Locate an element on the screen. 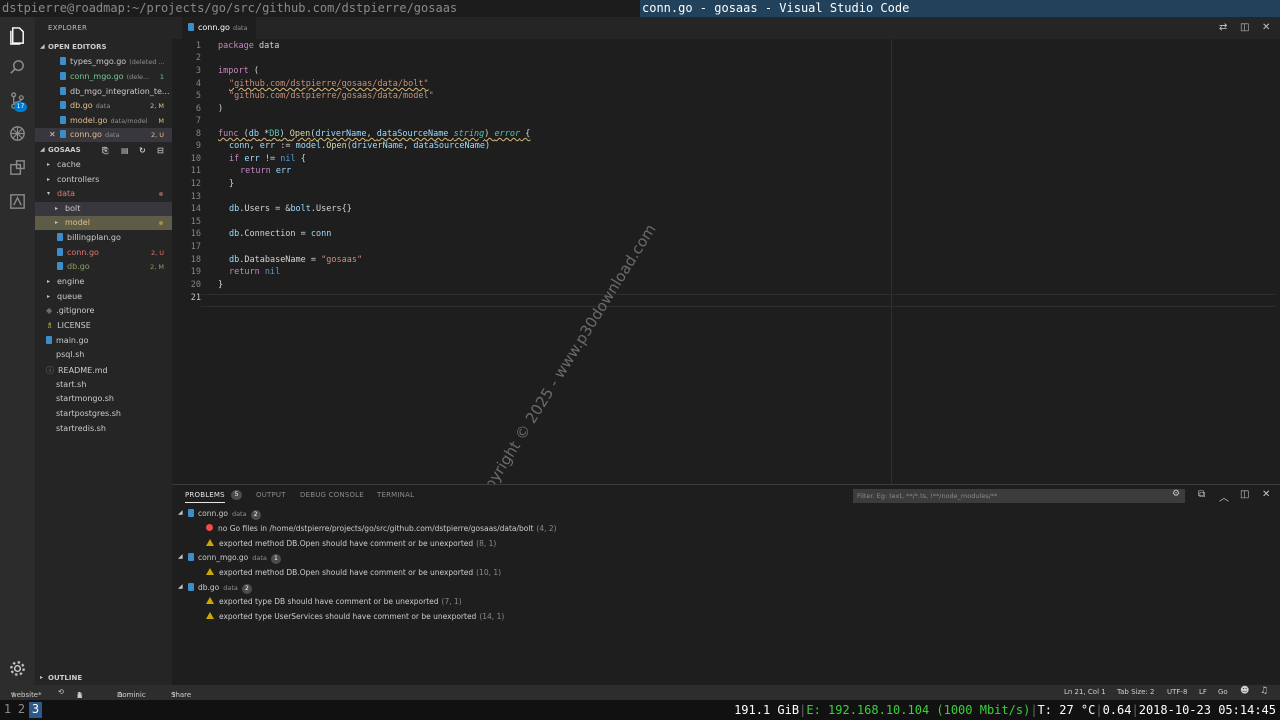 This screenshot has height=720, width=1280. folder-header: ◢ GOSAAS ⎘ ▤ ↻ ⊟ is located at coordinates (103, 150).